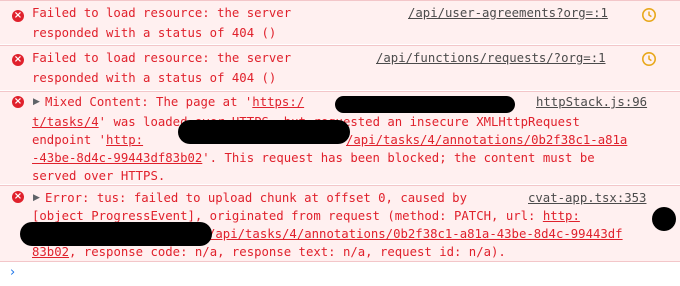 The height and width of the screenshot is (286, 680). Describe the element at coordinates (491, 58) in the screenshot. I see `source-link: /api/functions/requests/?org=:1` at that location.